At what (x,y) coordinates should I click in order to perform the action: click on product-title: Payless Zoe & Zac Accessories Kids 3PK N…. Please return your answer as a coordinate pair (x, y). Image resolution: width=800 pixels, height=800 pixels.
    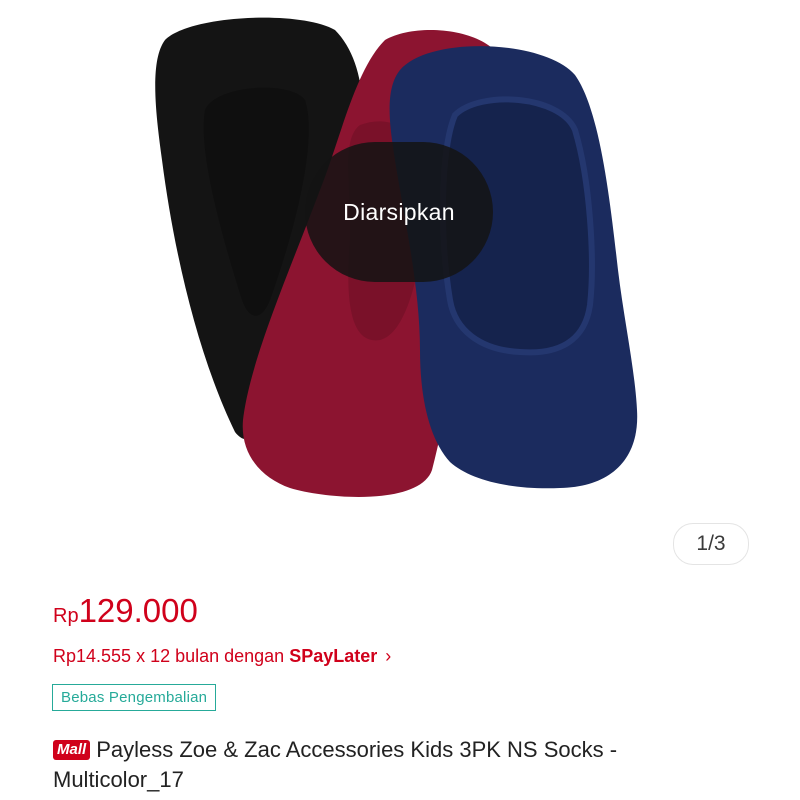
    Looking at the image, I should click on (335, 764).